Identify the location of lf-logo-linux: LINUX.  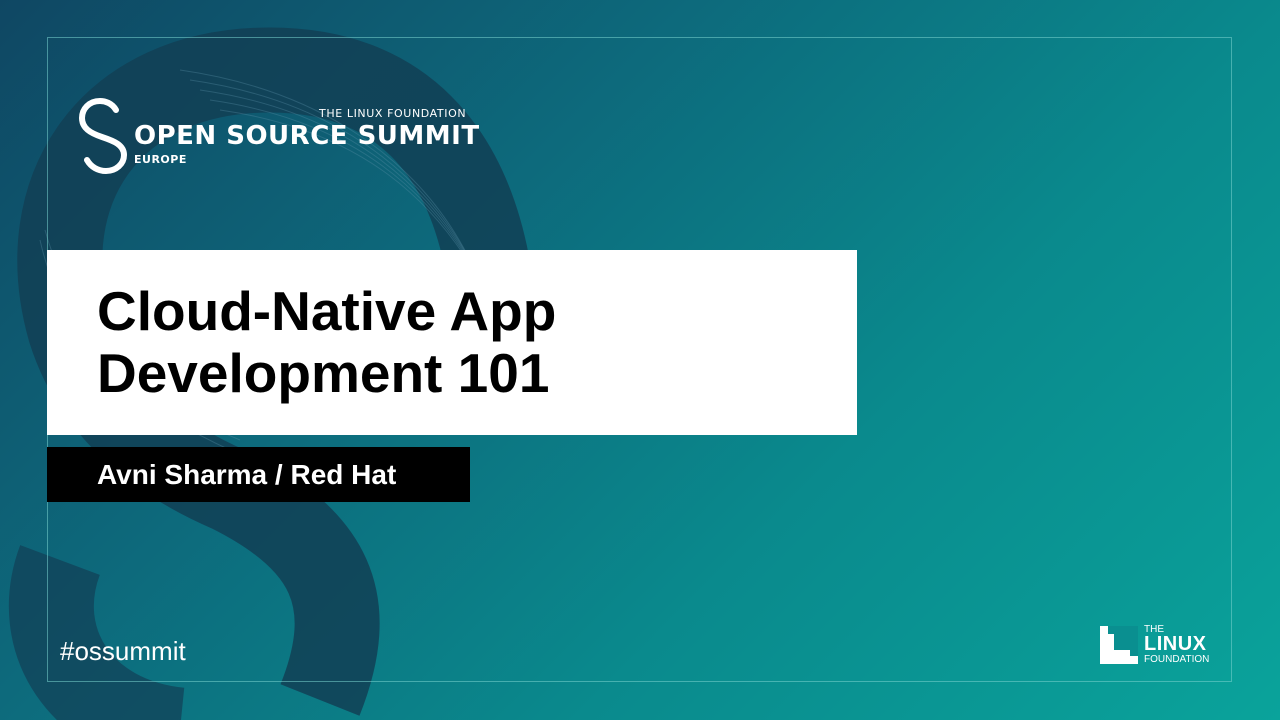
(1175, 644).